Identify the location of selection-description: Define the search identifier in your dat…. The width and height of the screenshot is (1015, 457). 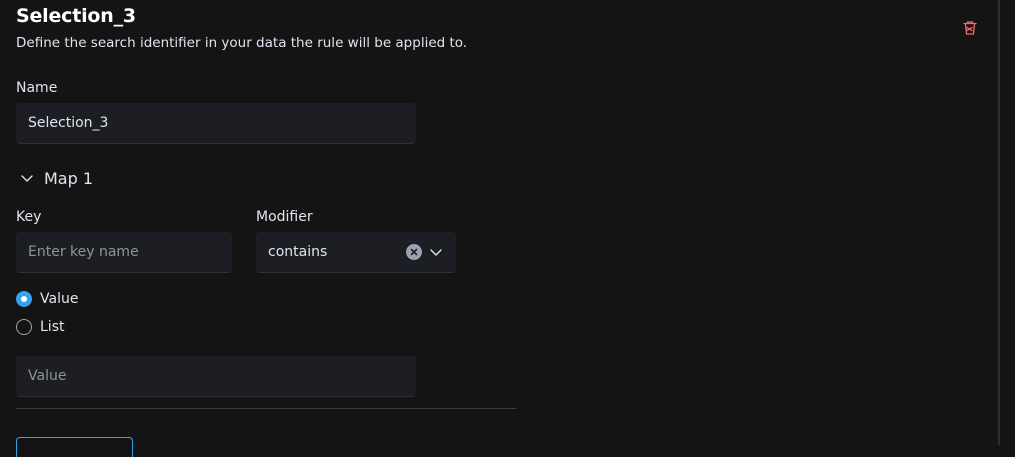
(242, 43).